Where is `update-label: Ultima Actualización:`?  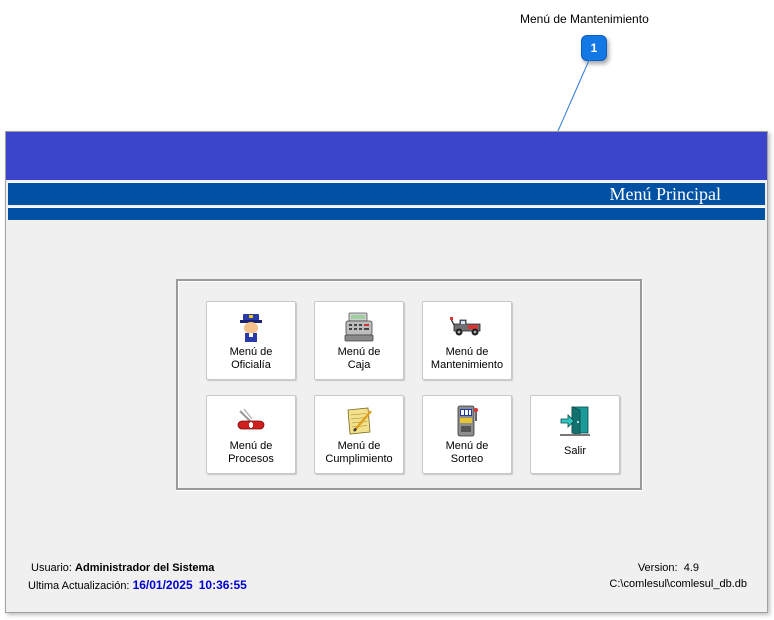 update-label: Ultima Actualización: is located at coordinates (79, 586).